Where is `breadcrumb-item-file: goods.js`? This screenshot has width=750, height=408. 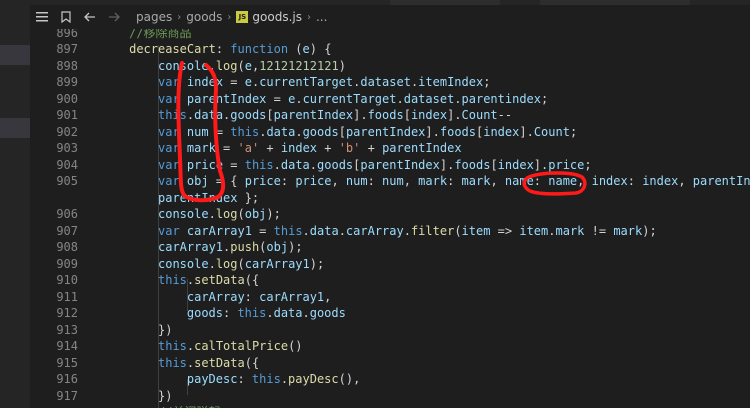
breadcrumb-item-file: goods.js is located at coordinates (277, 17).